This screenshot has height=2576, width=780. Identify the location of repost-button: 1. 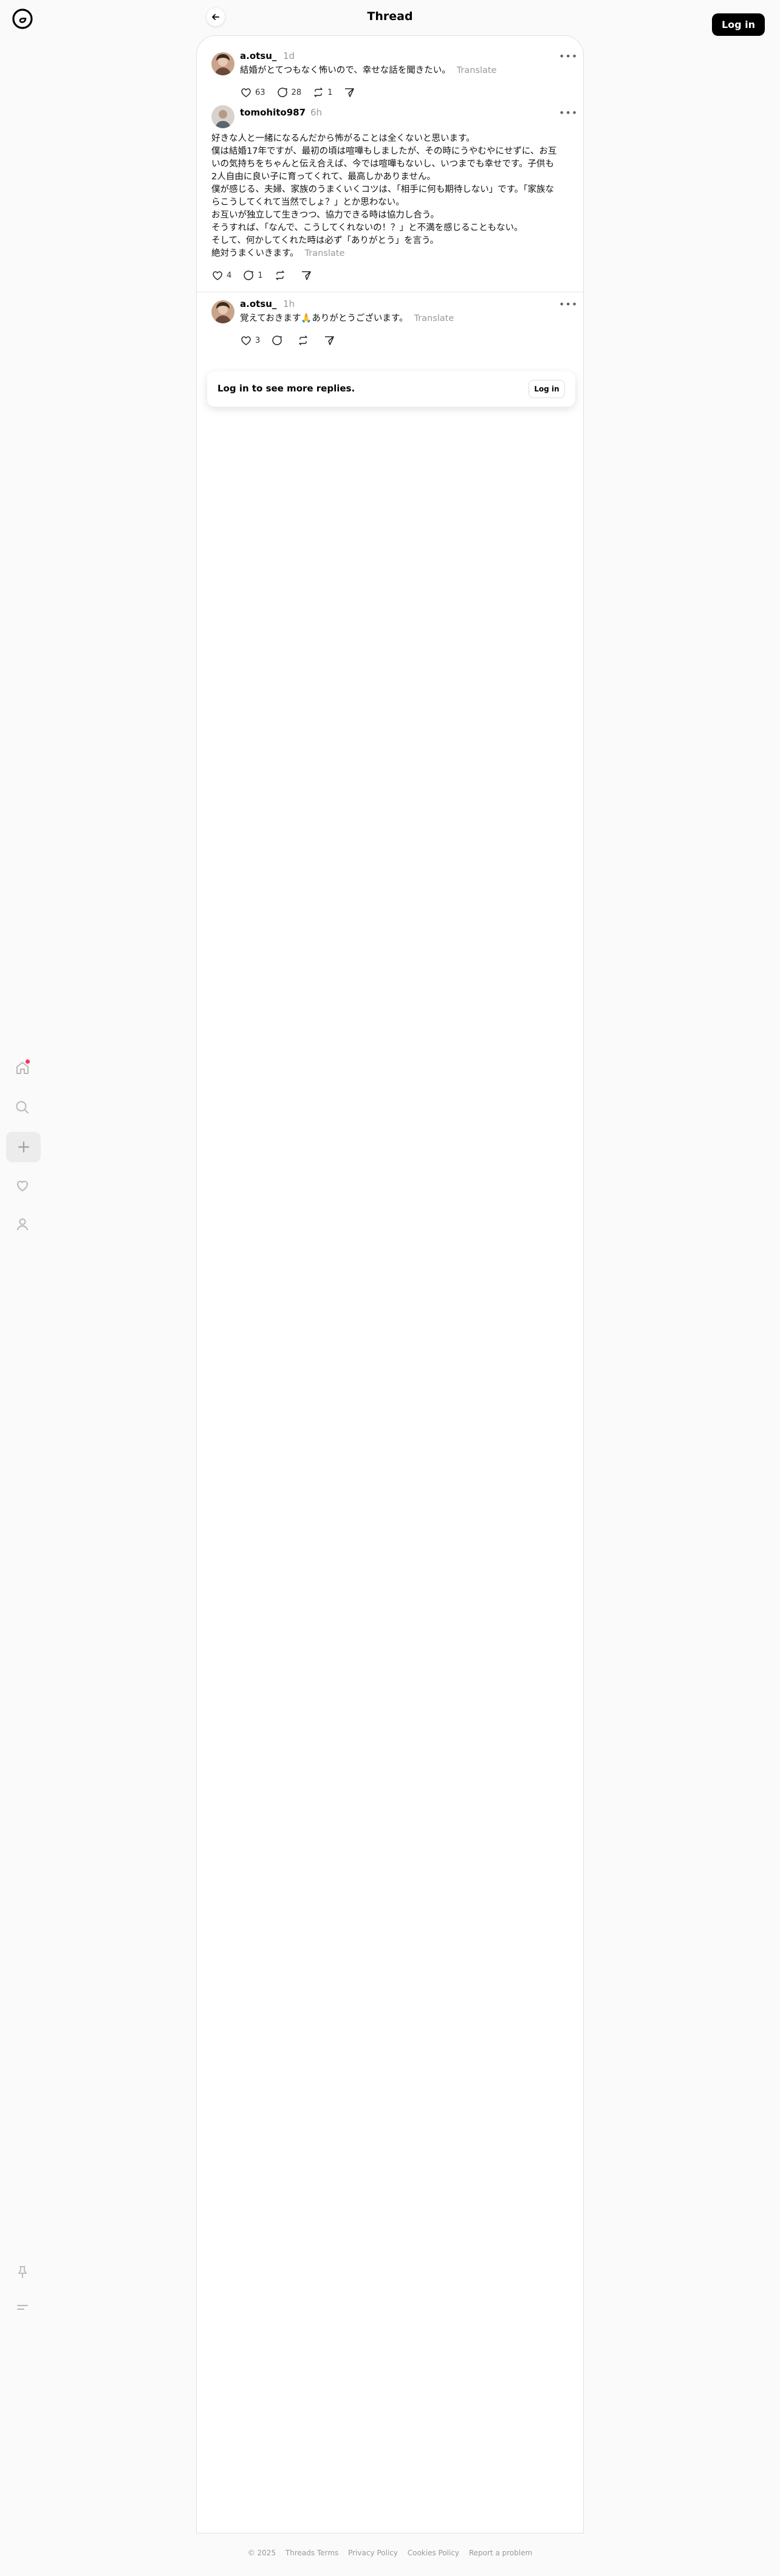
(322, 92).